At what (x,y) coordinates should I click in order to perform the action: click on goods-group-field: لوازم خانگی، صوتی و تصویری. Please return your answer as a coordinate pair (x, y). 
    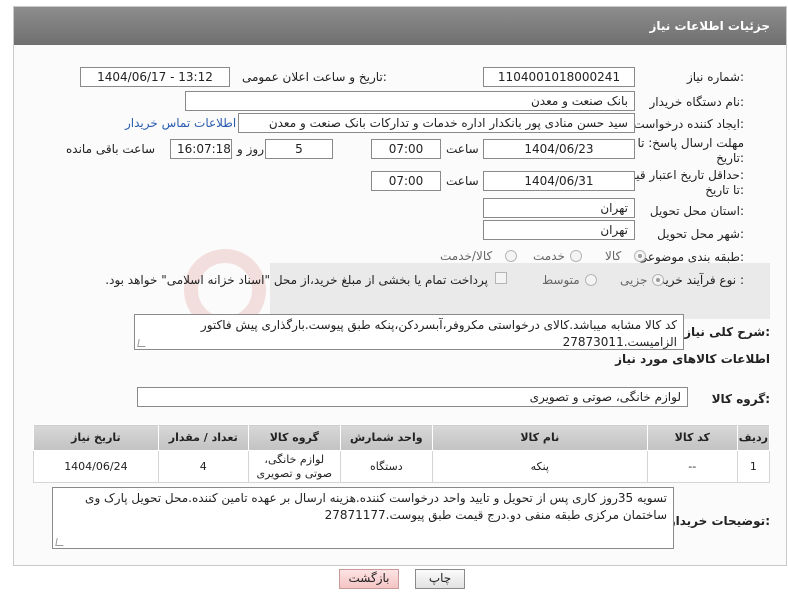
    Looking at the image, I should click on (412, 397).